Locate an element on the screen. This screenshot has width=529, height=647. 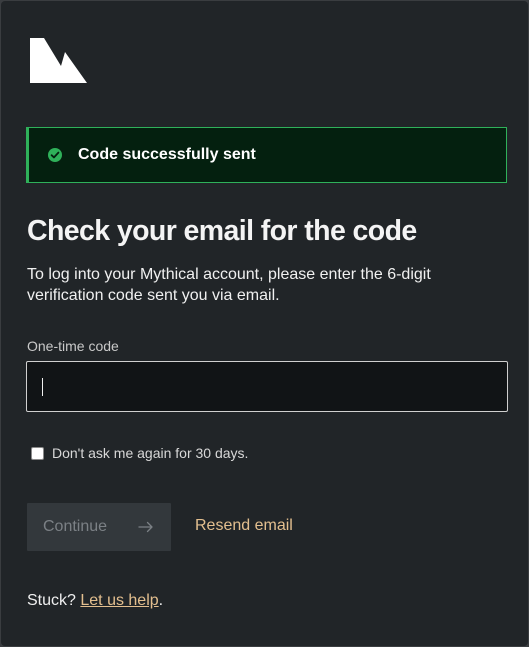
check-circle-icon is located at coordinates (55, 155).